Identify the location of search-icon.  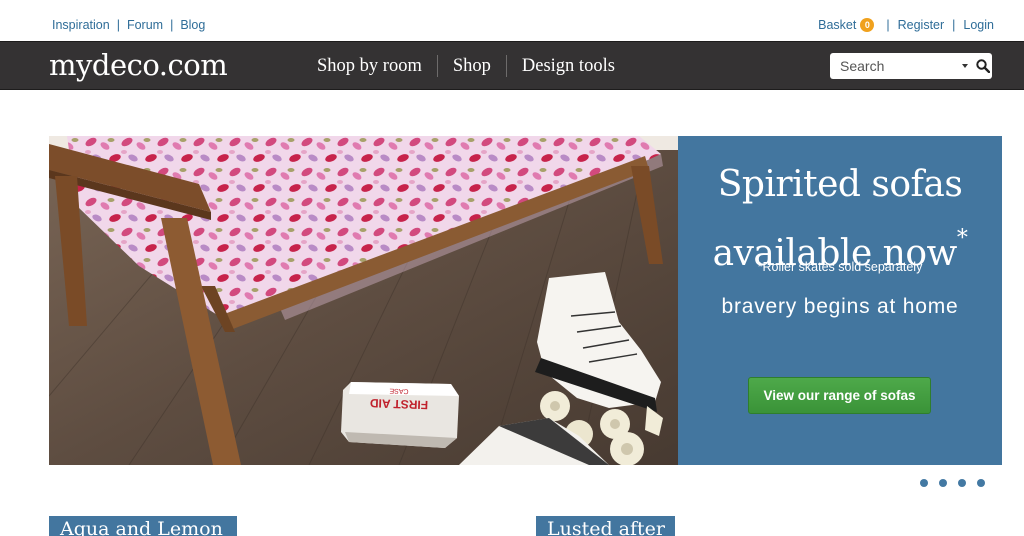
(983, 66).